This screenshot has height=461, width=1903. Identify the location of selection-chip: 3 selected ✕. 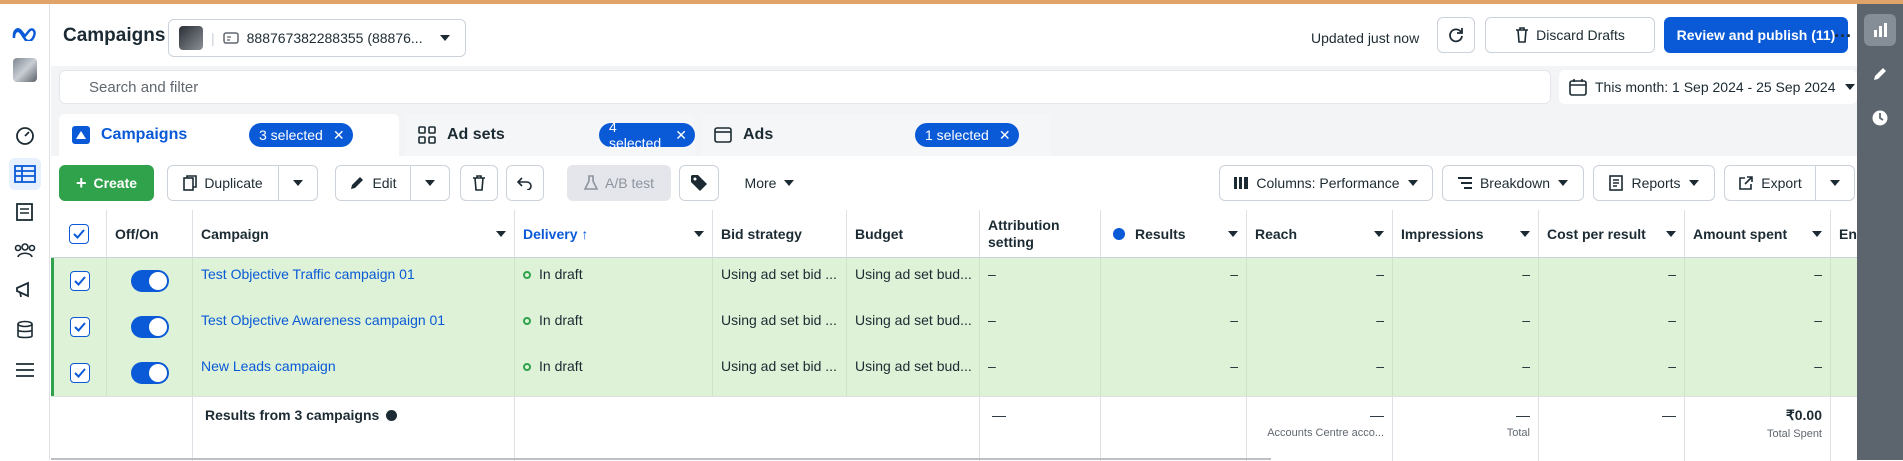
(301, 135).